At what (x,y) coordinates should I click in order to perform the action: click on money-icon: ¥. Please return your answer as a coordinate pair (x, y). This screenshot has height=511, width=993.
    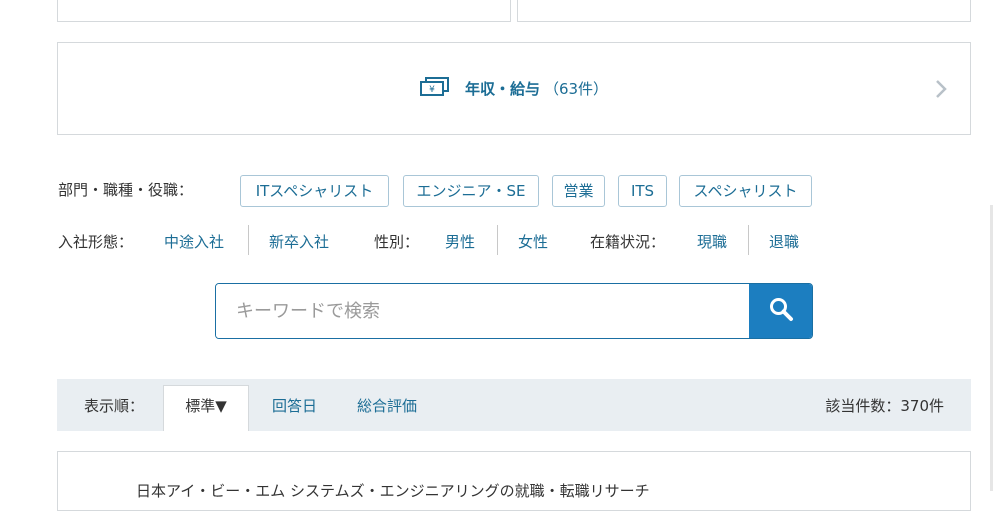
    Looking at the image, I should click on (434, 88).